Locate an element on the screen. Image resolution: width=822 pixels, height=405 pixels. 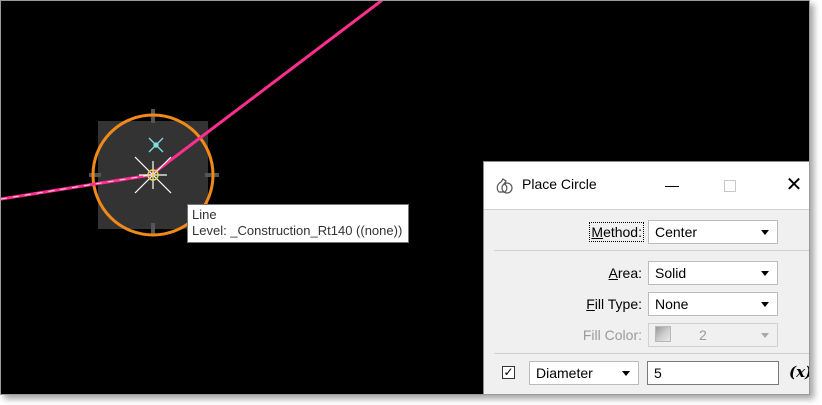
fill-type-select: None is located at coordinates (713, 304).